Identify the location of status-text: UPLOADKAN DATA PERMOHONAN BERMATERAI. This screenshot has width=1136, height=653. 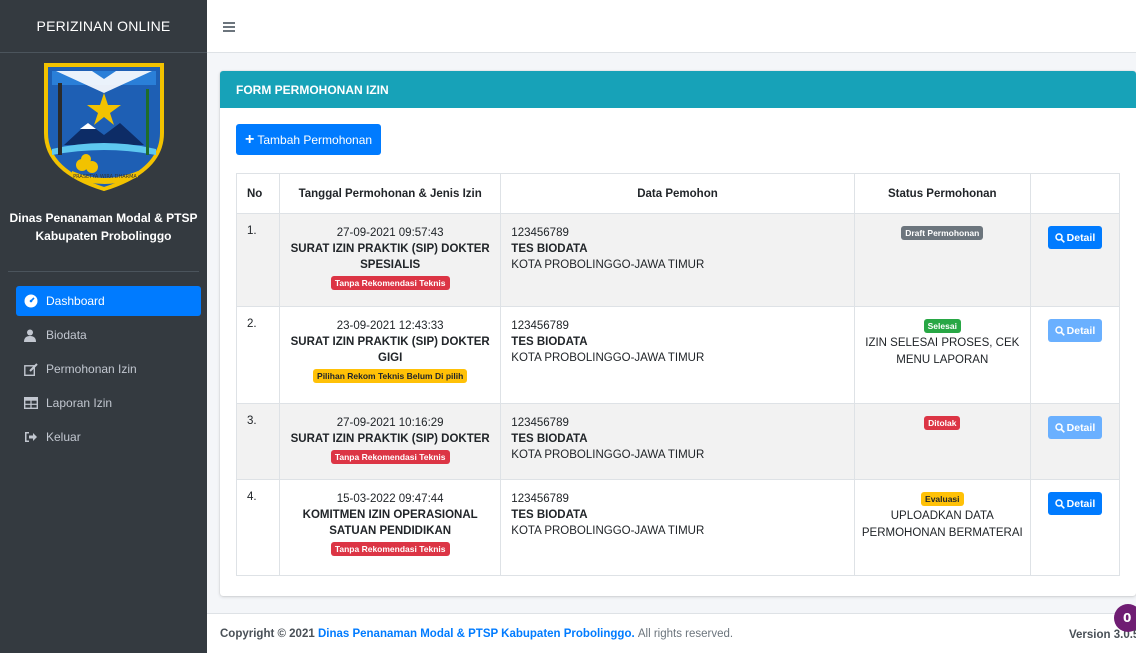
(942, 524).